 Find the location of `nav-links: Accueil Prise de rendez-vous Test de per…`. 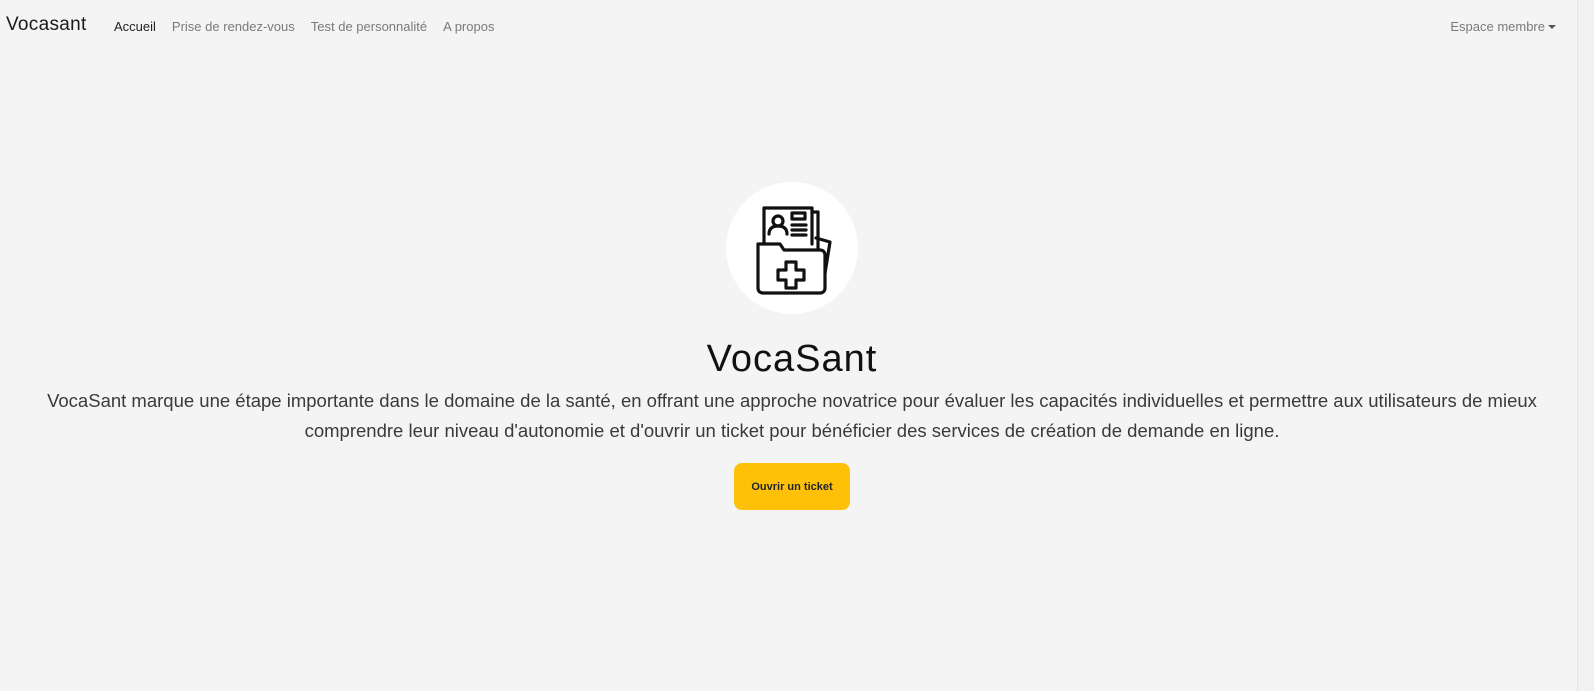

nav-links: Accueil Prise de rendez-vous Test de per… is located at coordinates (308, 26).